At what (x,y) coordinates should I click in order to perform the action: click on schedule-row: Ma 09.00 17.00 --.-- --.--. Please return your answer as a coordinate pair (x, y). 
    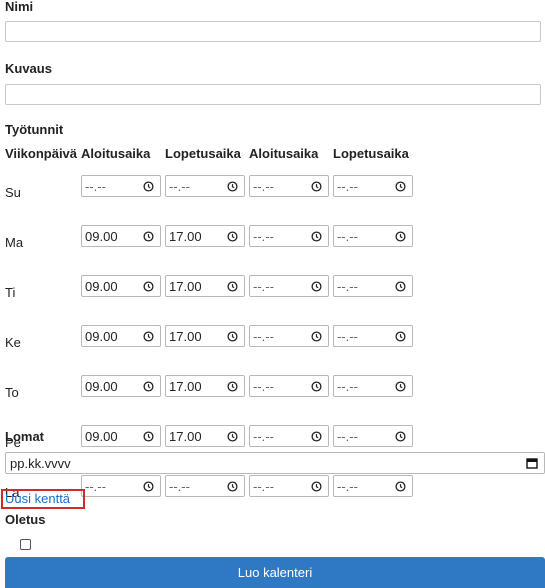
    Looking at the image, I should click on (209, 236).